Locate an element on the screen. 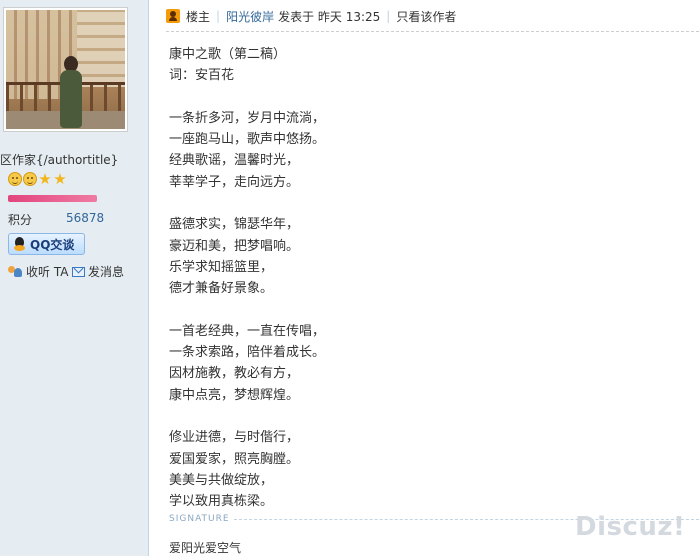  post-line: 一座跑马山，歌声中悠扬。 is located at coordinates (247, 140).